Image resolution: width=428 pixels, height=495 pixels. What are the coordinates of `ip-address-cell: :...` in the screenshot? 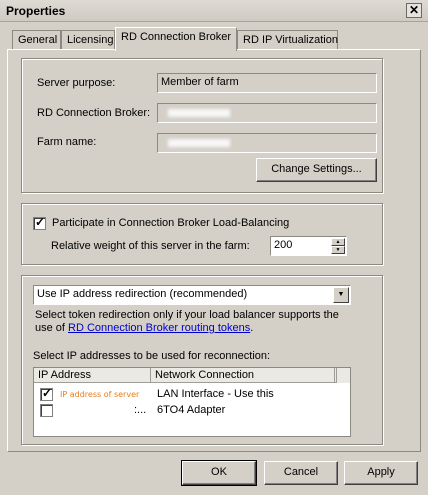 It's located at (140, 410).